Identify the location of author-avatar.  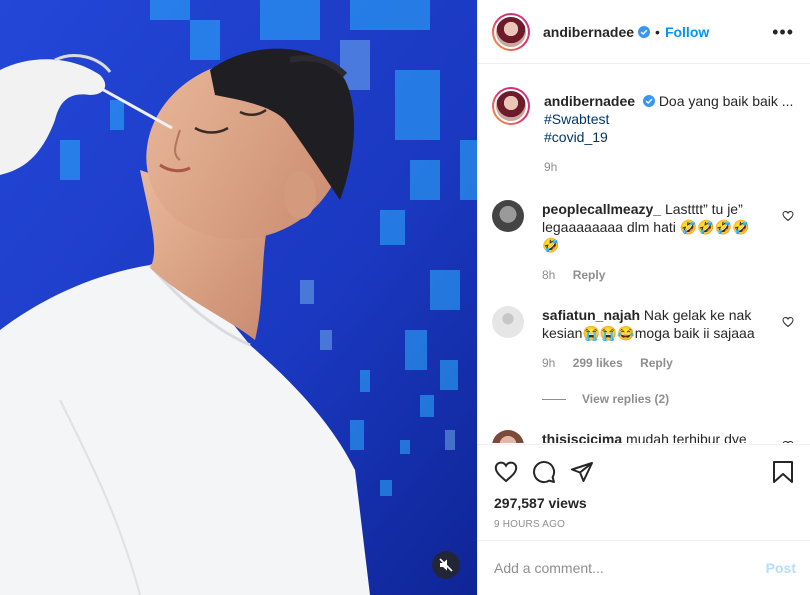
(511, 31).